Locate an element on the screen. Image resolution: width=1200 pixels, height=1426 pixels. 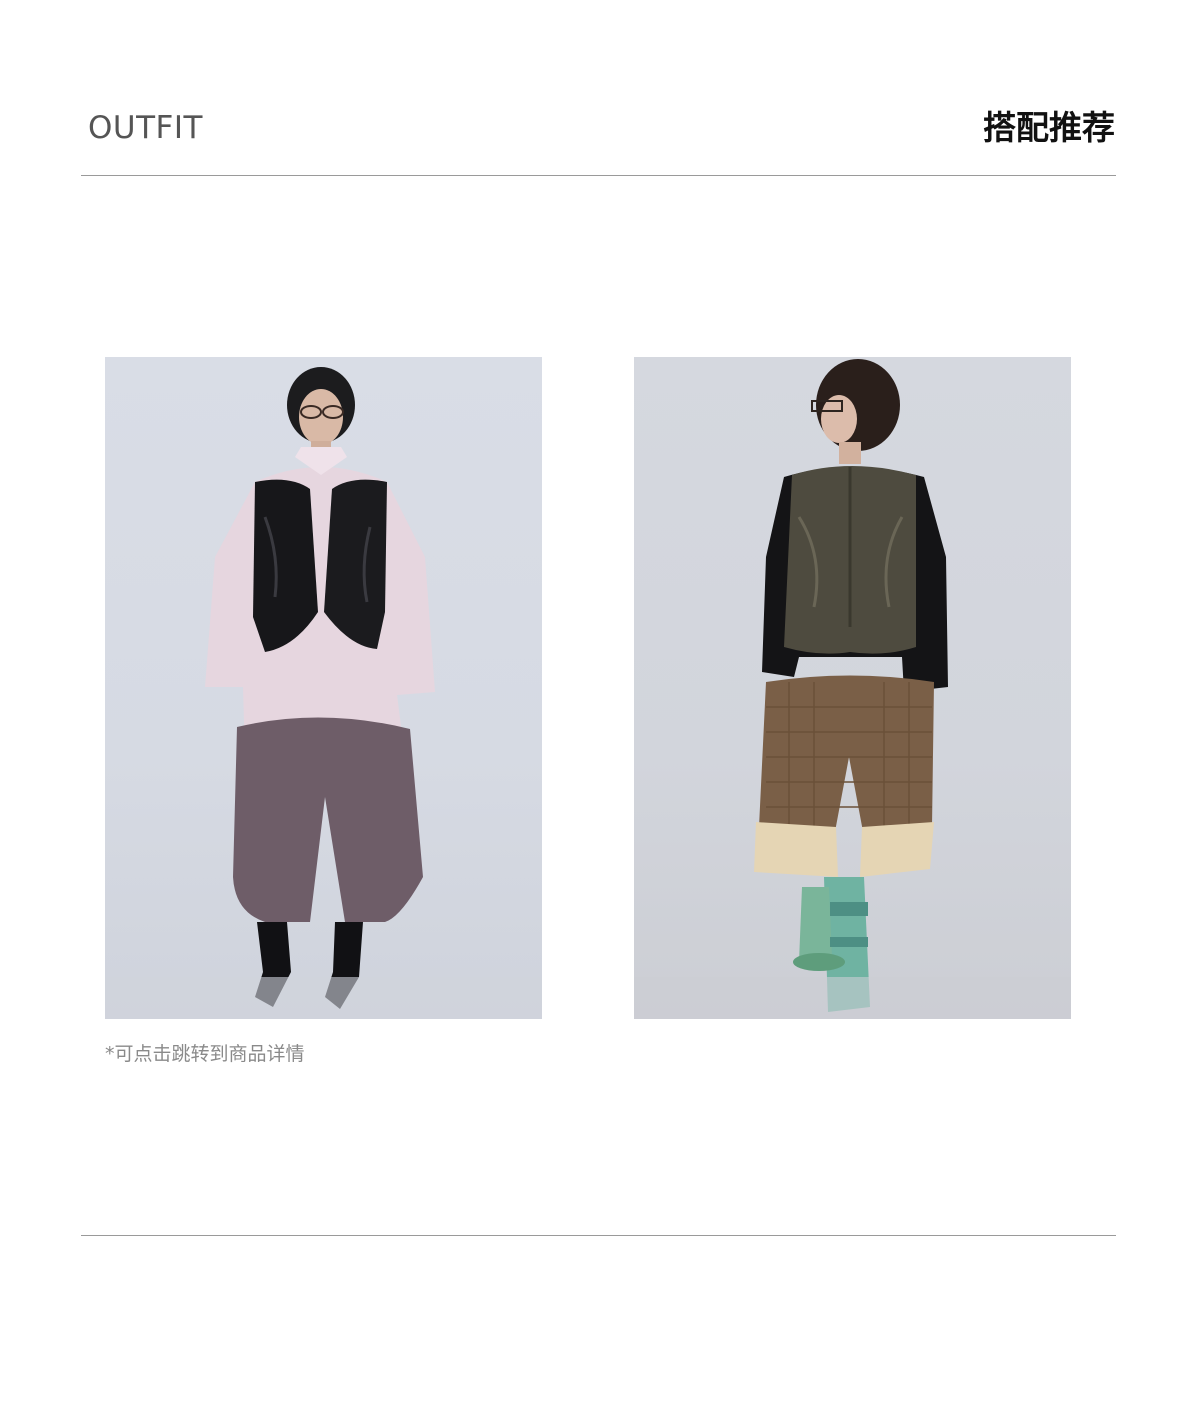
top-divider is located at coordinates (598, 175).